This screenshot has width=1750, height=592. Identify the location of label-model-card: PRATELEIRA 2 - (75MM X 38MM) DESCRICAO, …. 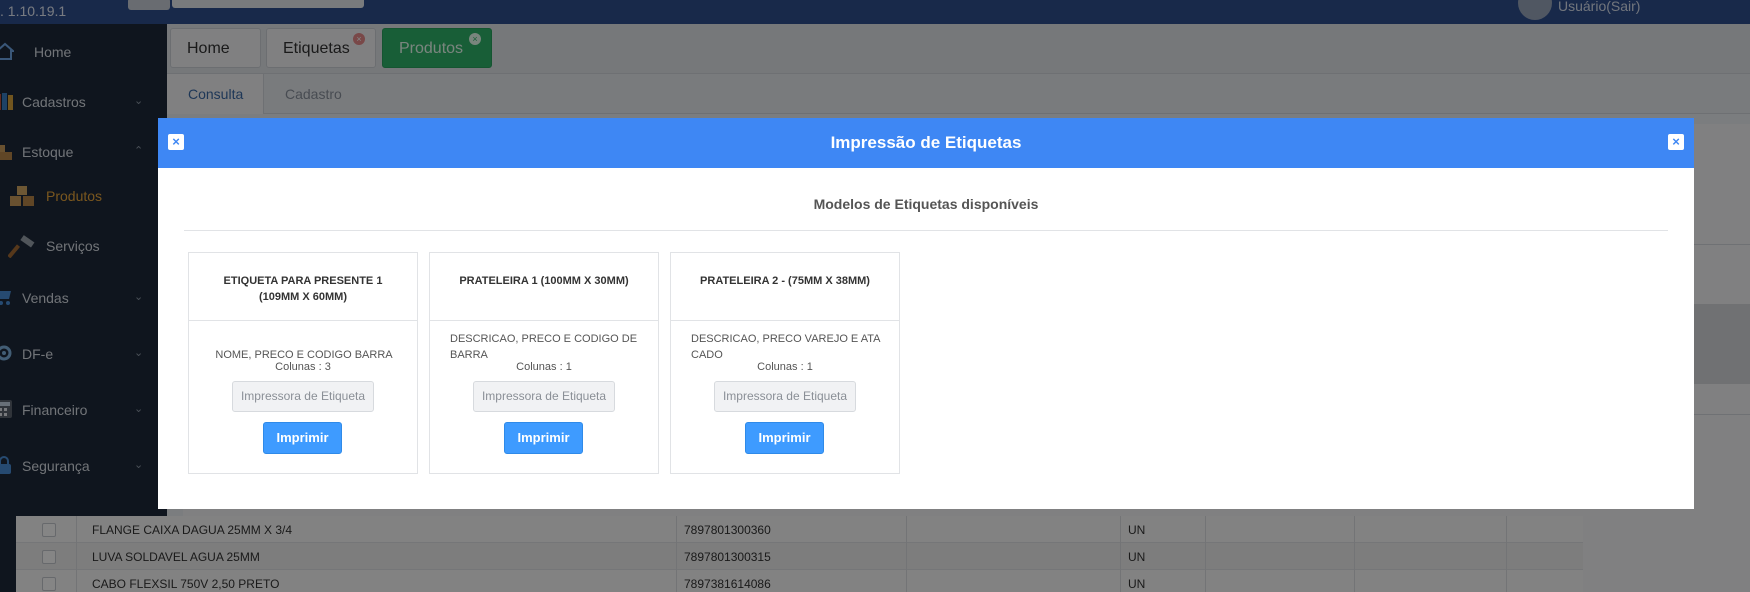
(785, 363).